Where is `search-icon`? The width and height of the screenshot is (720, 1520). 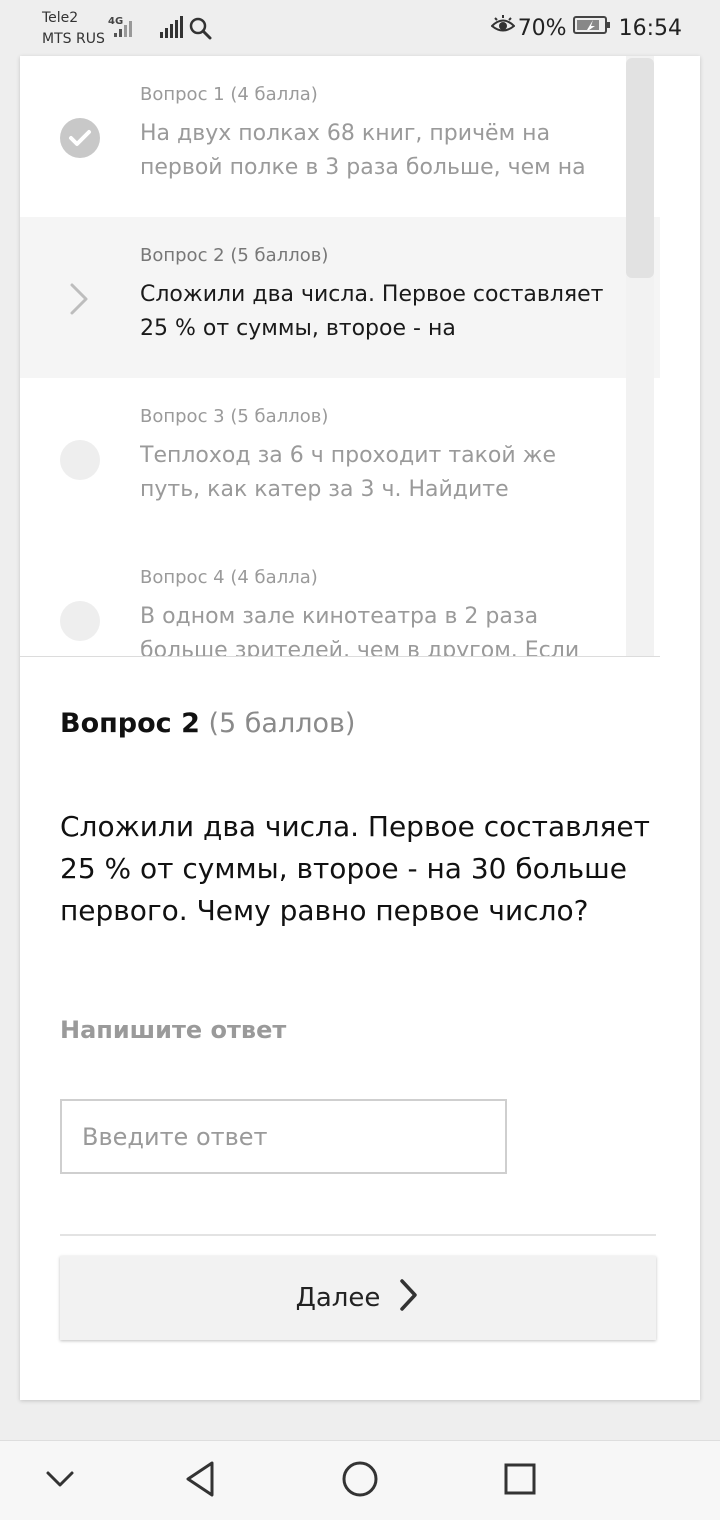 search-icon is located at coordinates (200, 30).